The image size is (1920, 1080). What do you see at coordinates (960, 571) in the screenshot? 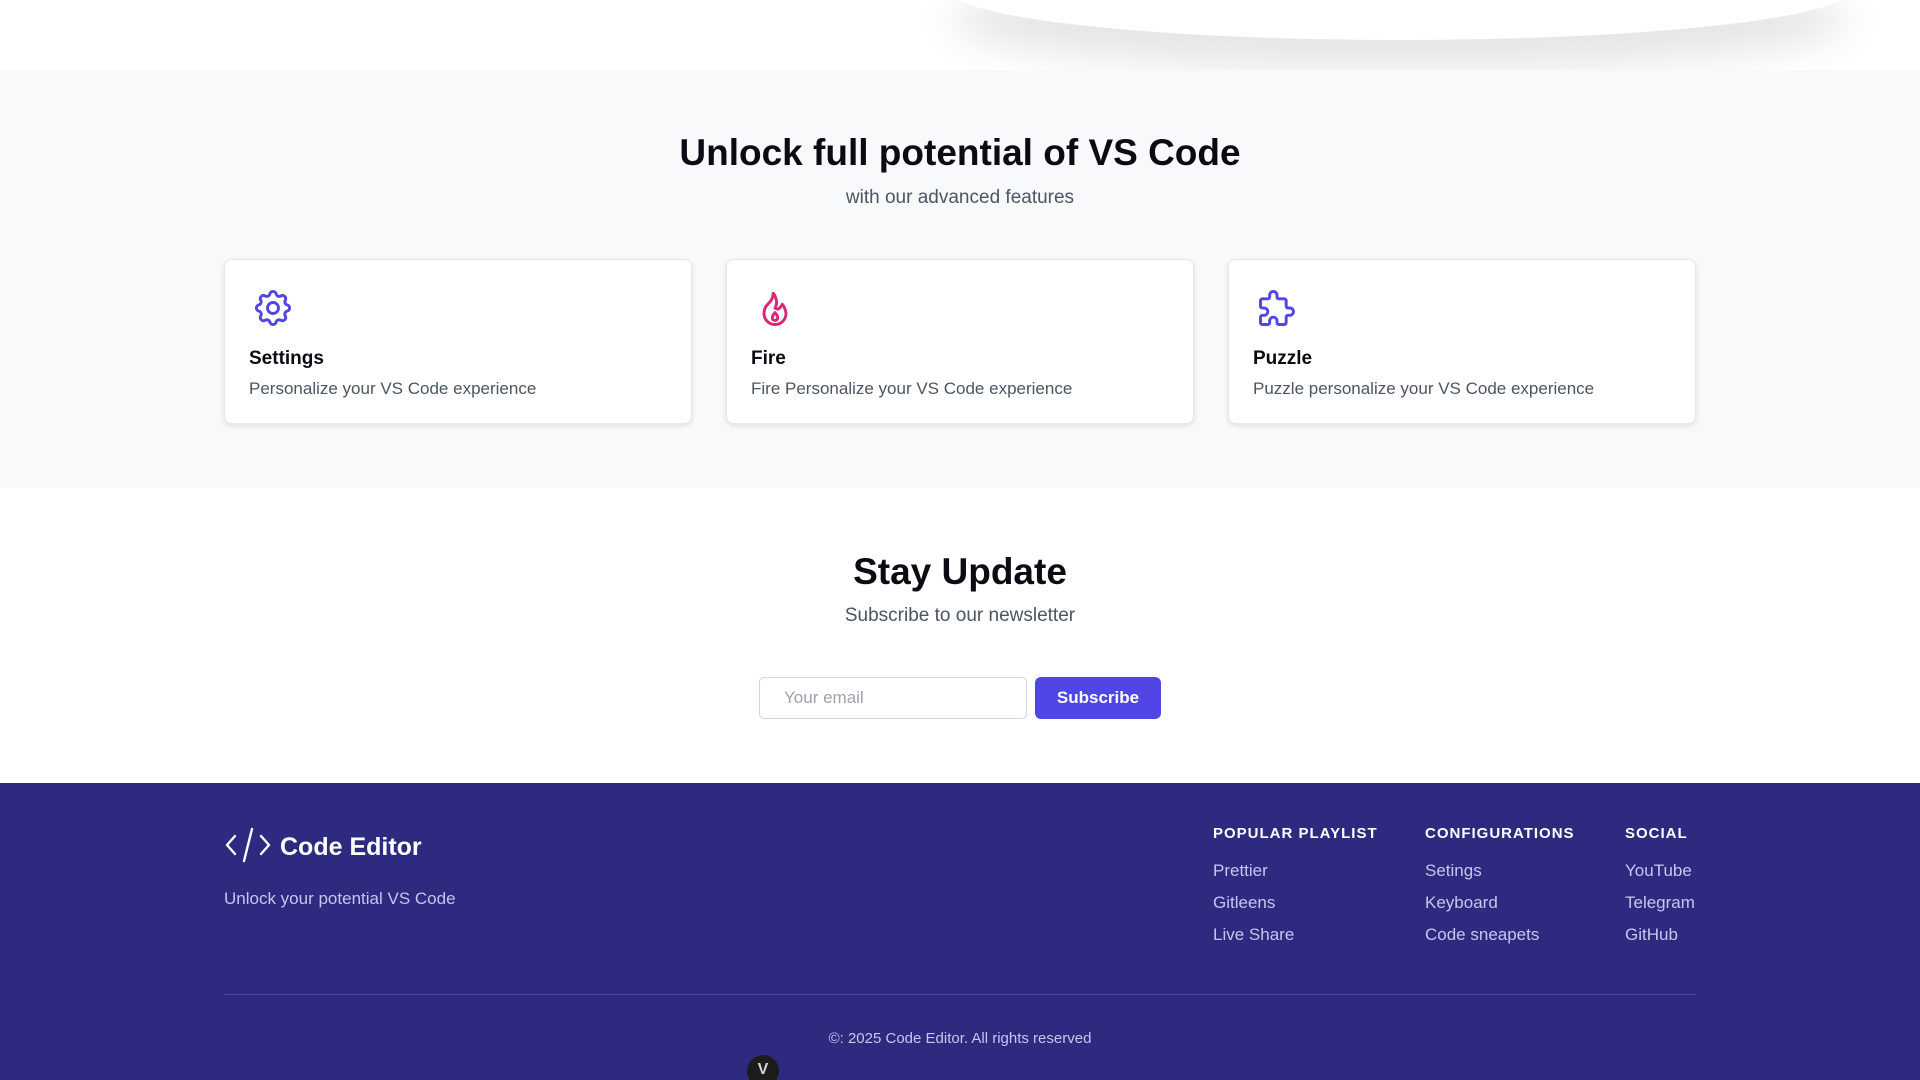
I see `newsletter-title: Stay Update` at bounding box center [960, 571].